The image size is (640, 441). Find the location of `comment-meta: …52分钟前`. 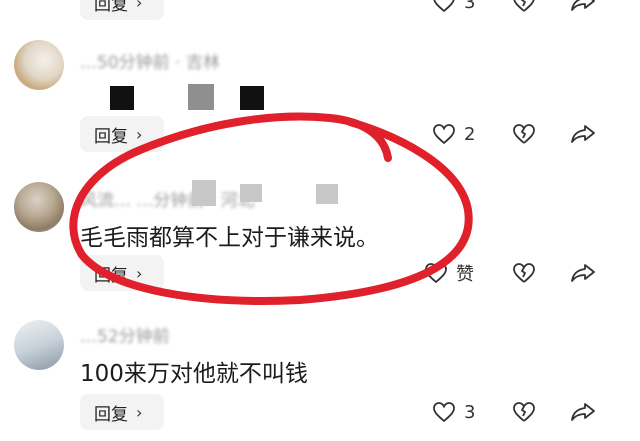

comment-meta: …52分钟前 is located at coordinates (125, 337).